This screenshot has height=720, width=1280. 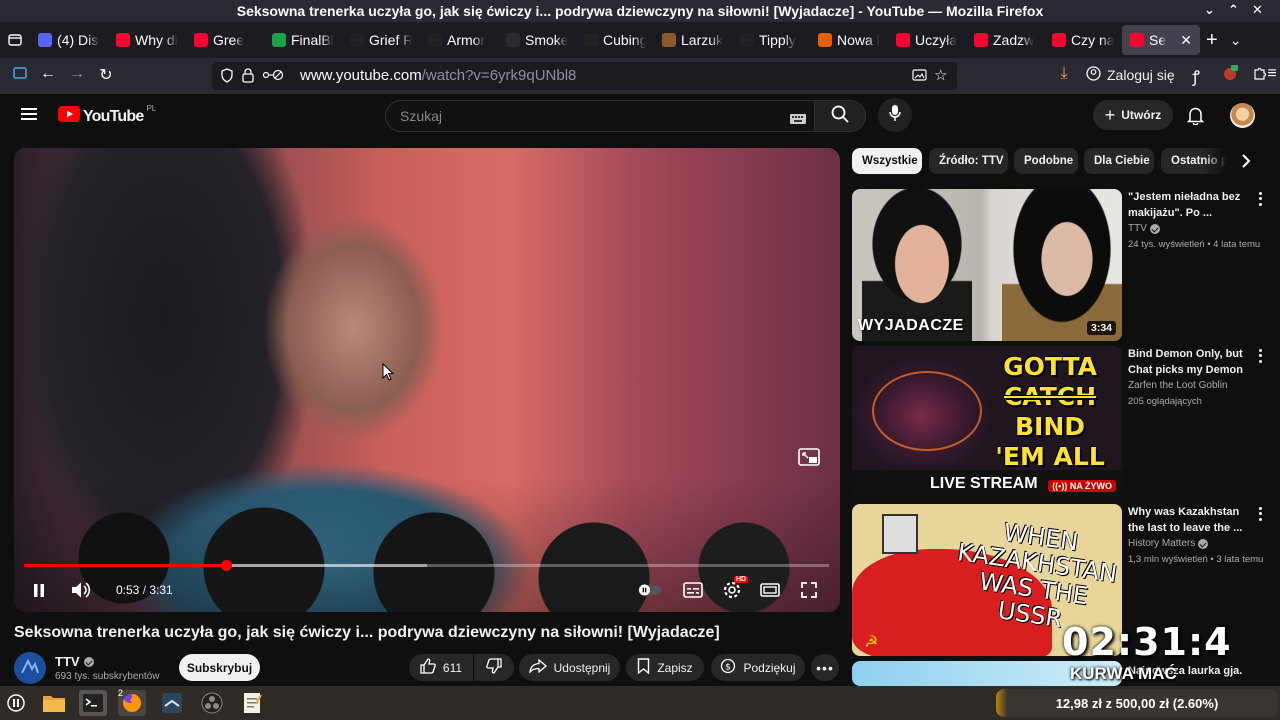 I want to click on list-all-tabs-icon: ⌄, so click(x=1236, y=40).